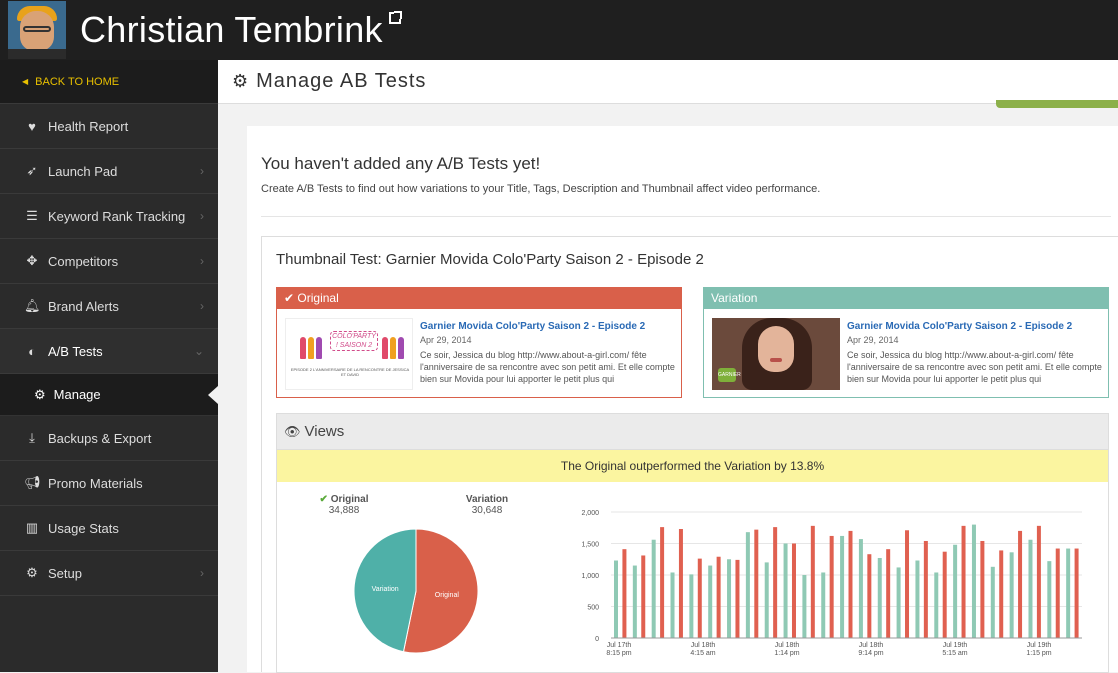 This screenshot has width=1118, height=673. What do you see at coordinates (873, 340) in the screenshot?
I see `video-date: Apr 29, 2014` at bounding box center [873, 340].